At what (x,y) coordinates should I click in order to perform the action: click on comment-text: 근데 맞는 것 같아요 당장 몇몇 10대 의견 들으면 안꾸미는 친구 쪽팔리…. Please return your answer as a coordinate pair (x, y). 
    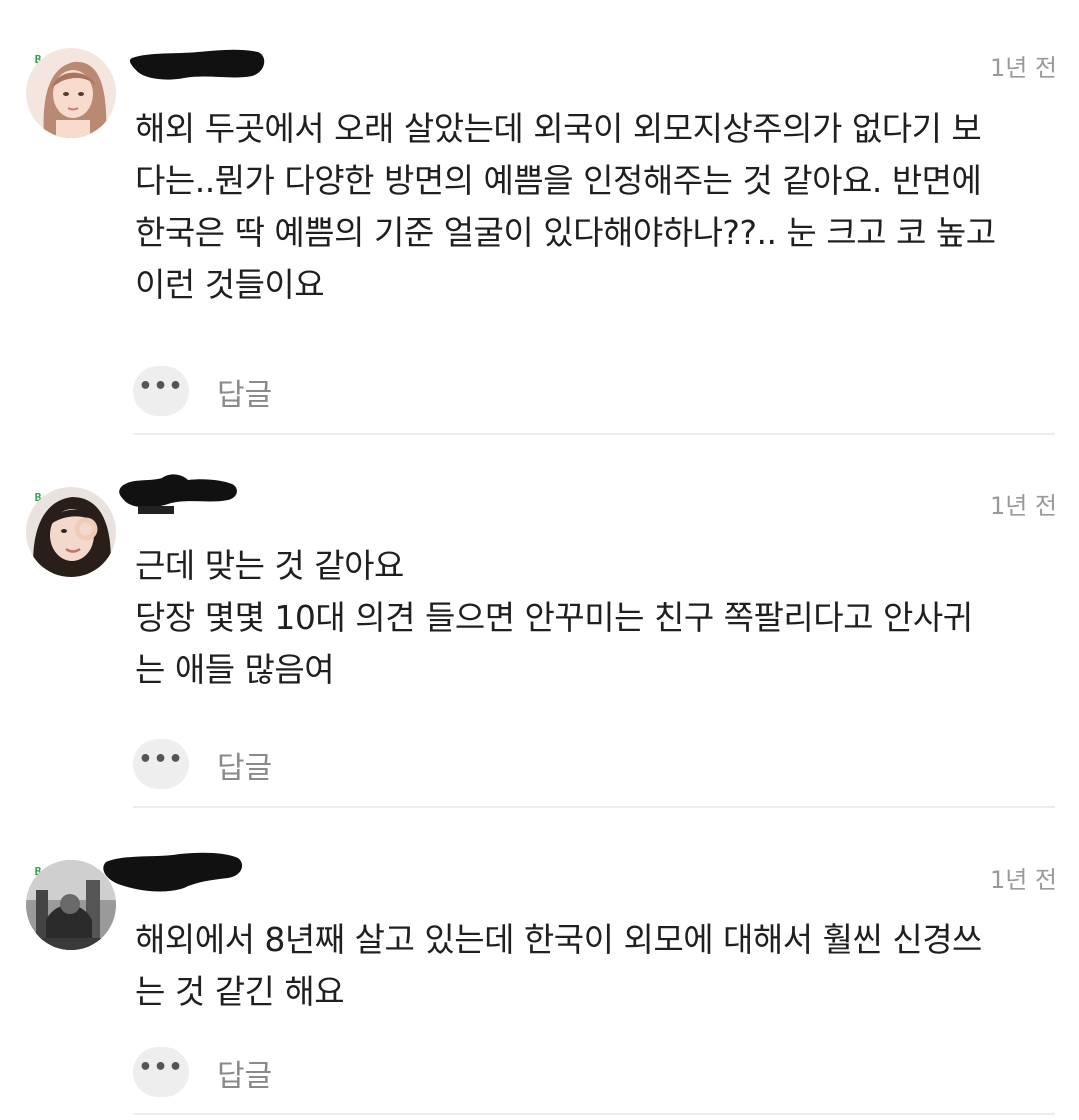
    Looking at the image, I should click on (554, 617).